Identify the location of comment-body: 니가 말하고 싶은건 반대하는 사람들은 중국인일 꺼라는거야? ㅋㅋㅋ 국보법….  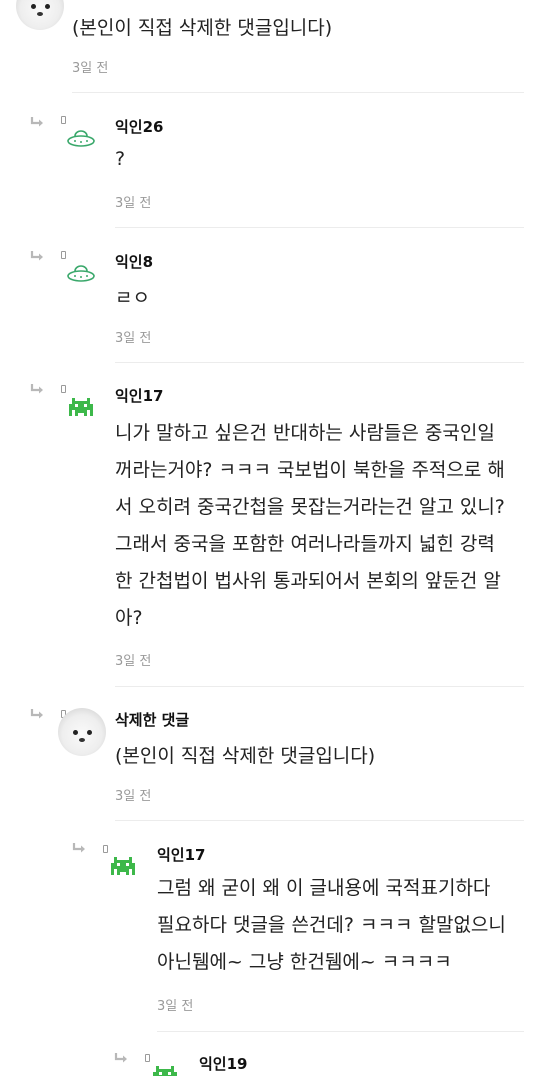
(310, 526).